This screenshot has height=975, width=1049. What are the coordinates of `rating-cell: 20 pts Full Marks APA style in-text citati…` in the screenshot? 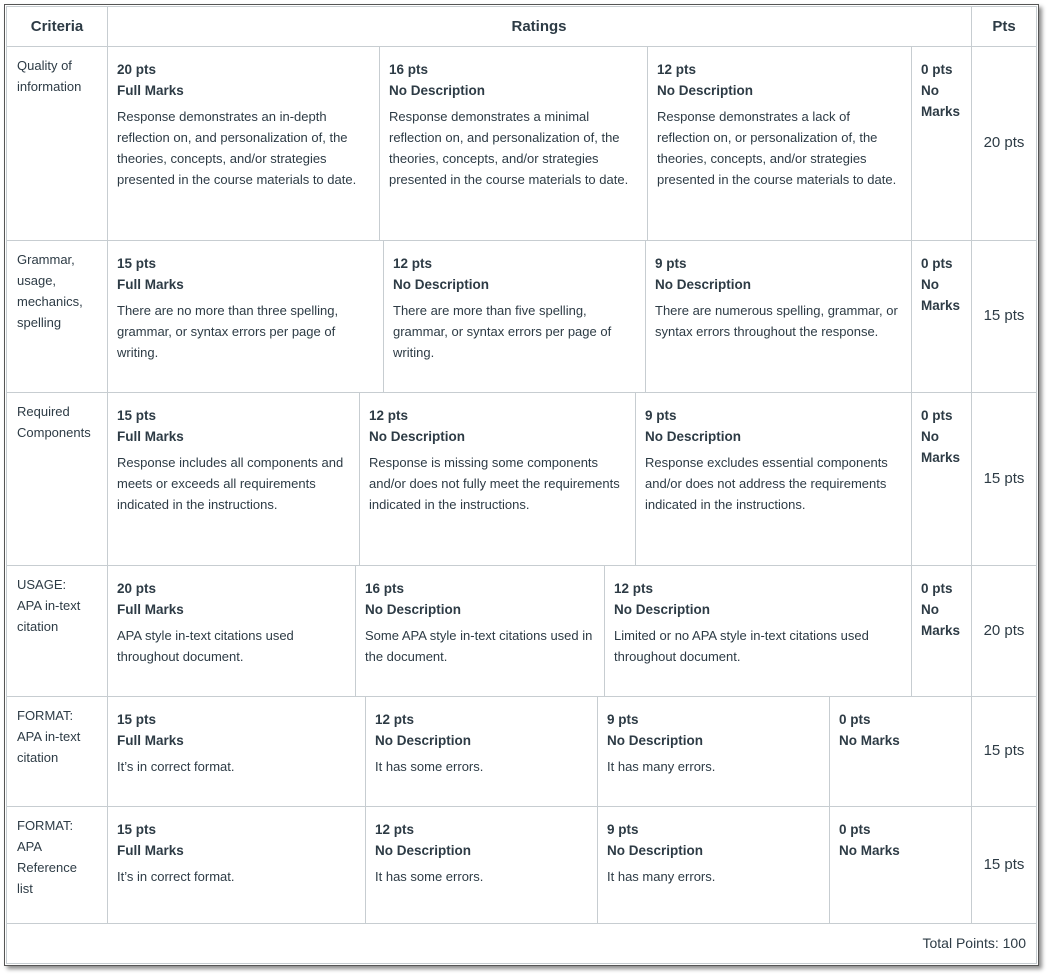 It's located at (232, 622).